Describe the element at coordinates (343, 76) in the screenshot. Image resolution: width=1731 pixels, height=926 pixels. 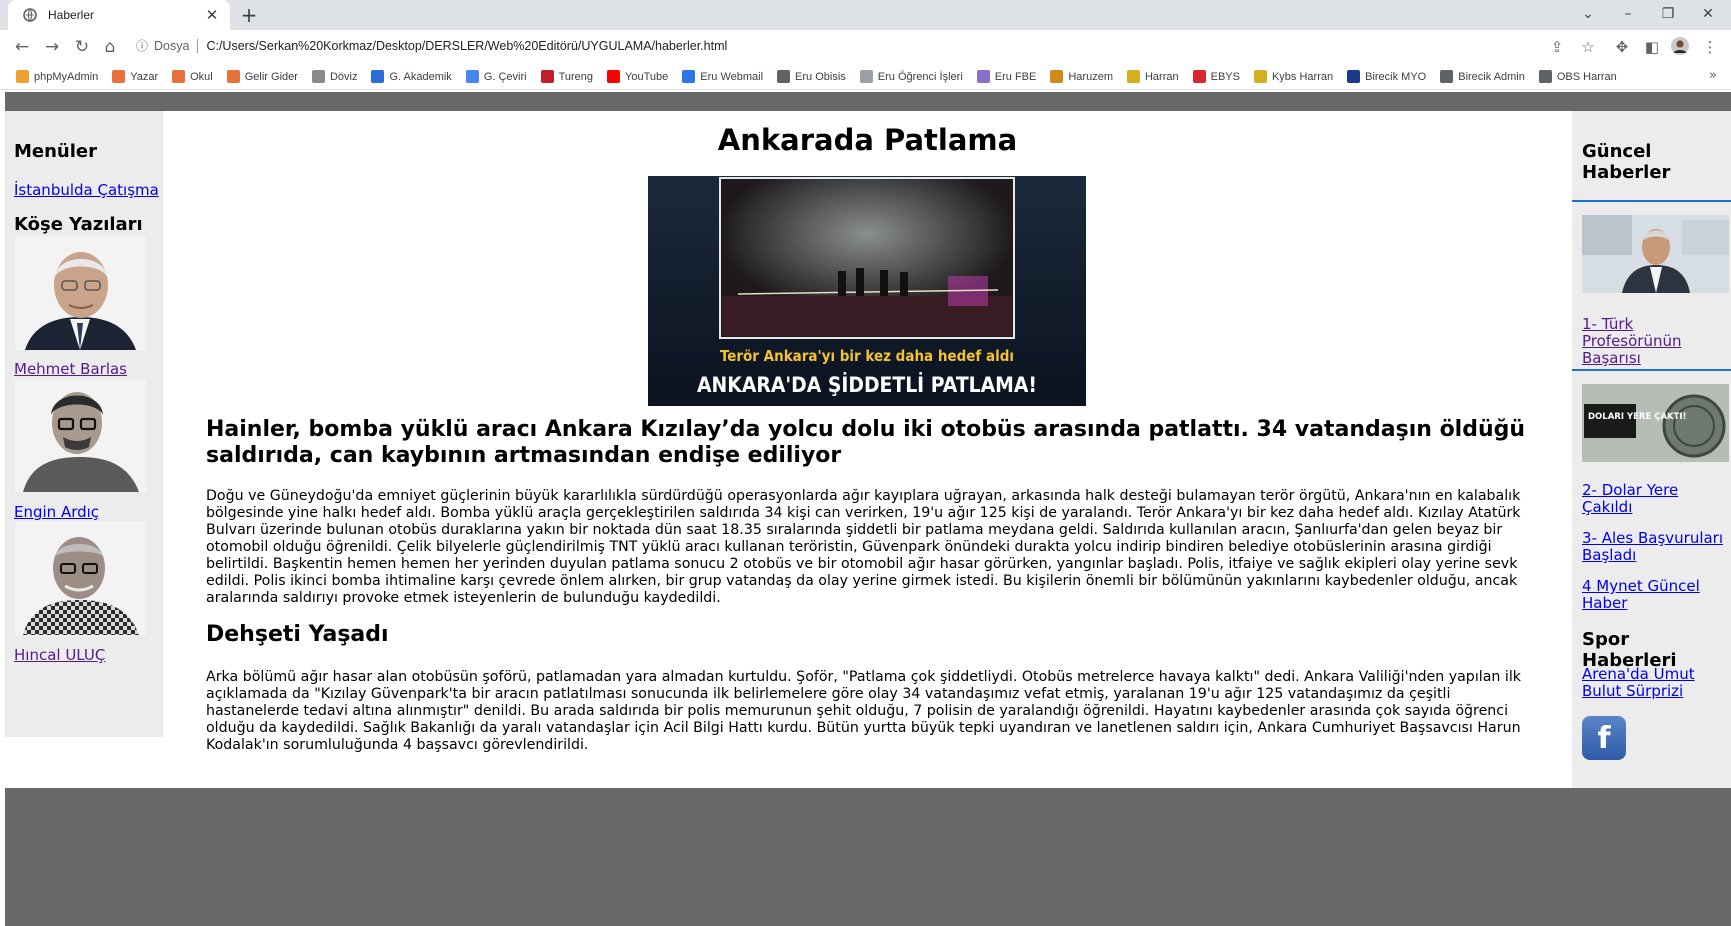
I see `bookmark-label: Döviz` at that location.